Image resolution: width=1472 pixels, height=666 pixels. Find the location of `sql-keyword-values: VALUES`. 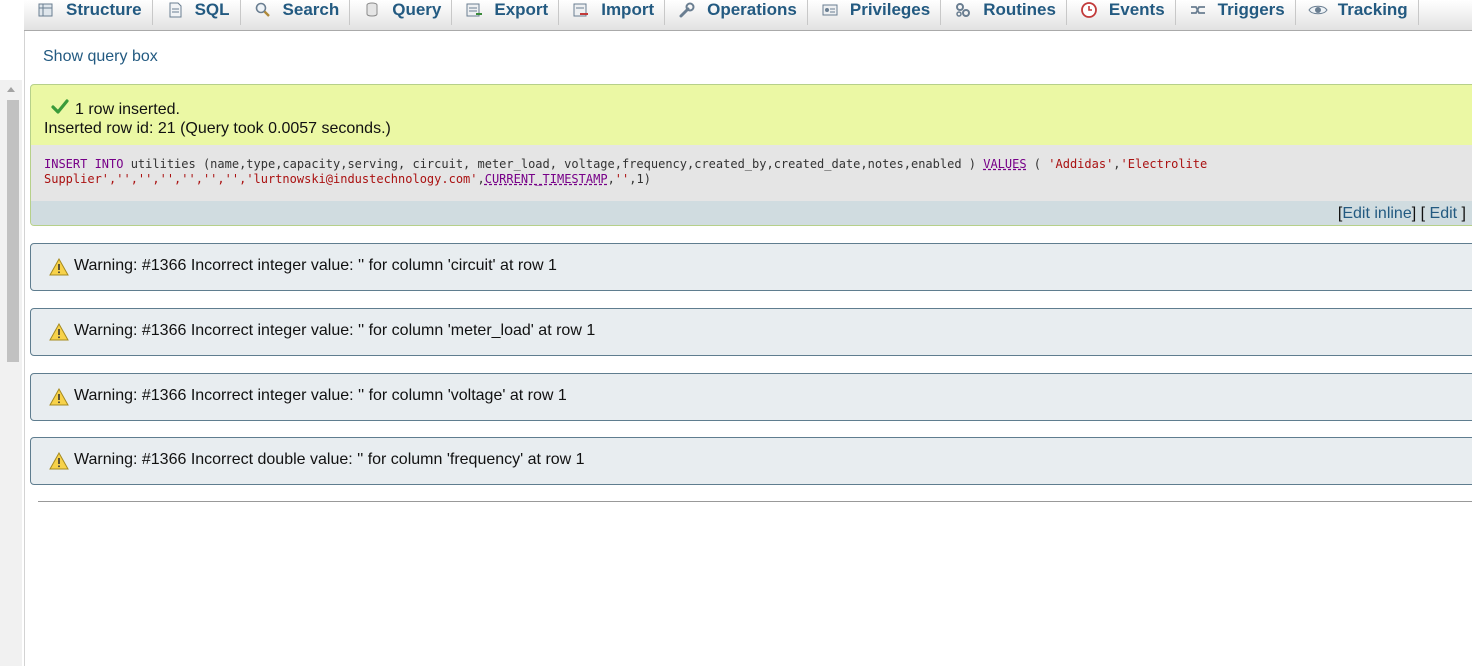

sql-keyword-values: VALUES is located at coordinates (1005, 164).